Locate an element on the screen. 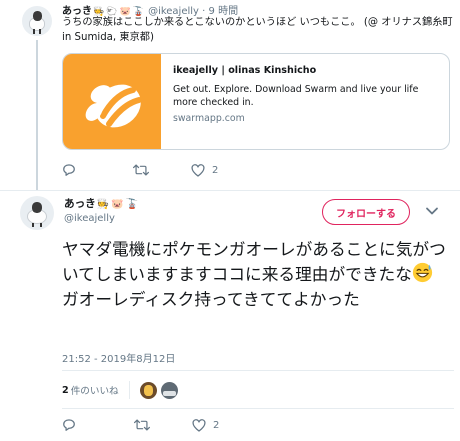  tweet-timestamp: 21:52 - 2019年8月12日 is located at coordinates (118, 357).